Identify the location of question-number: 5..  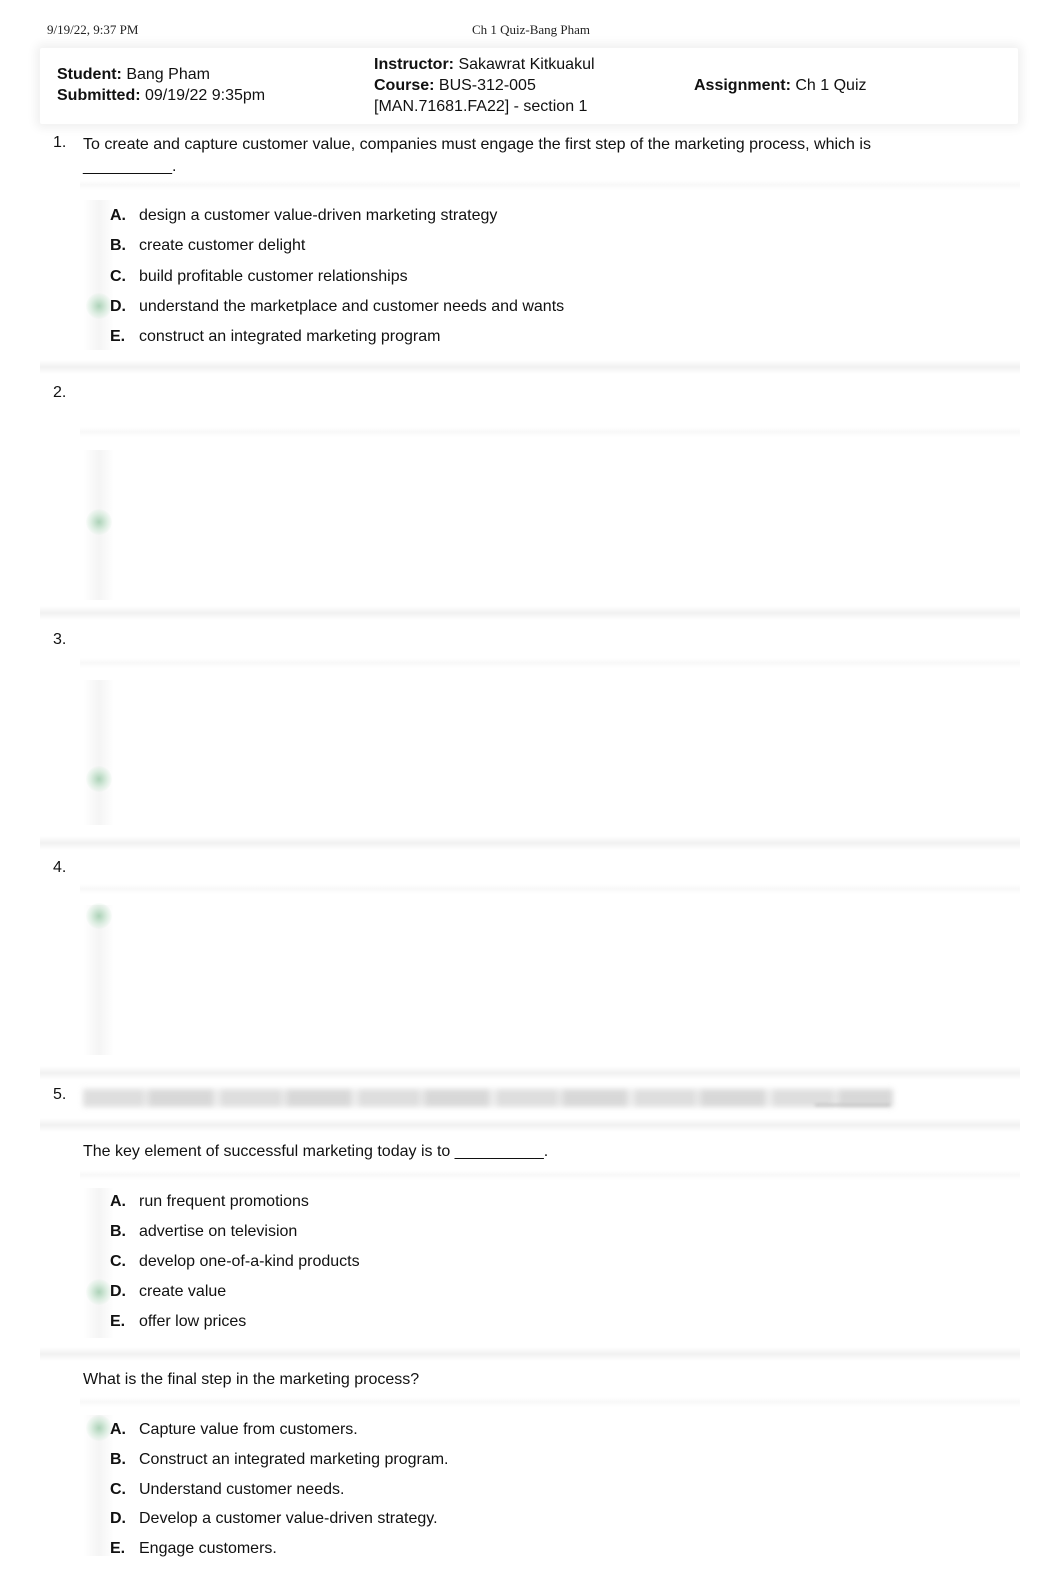
(60, 1094).